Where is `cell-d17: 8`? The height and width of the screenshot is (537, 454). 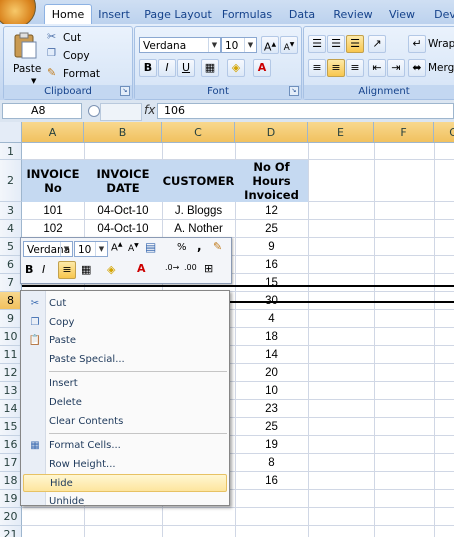
cell-d17: 8 is located at coordinates (271, 463).